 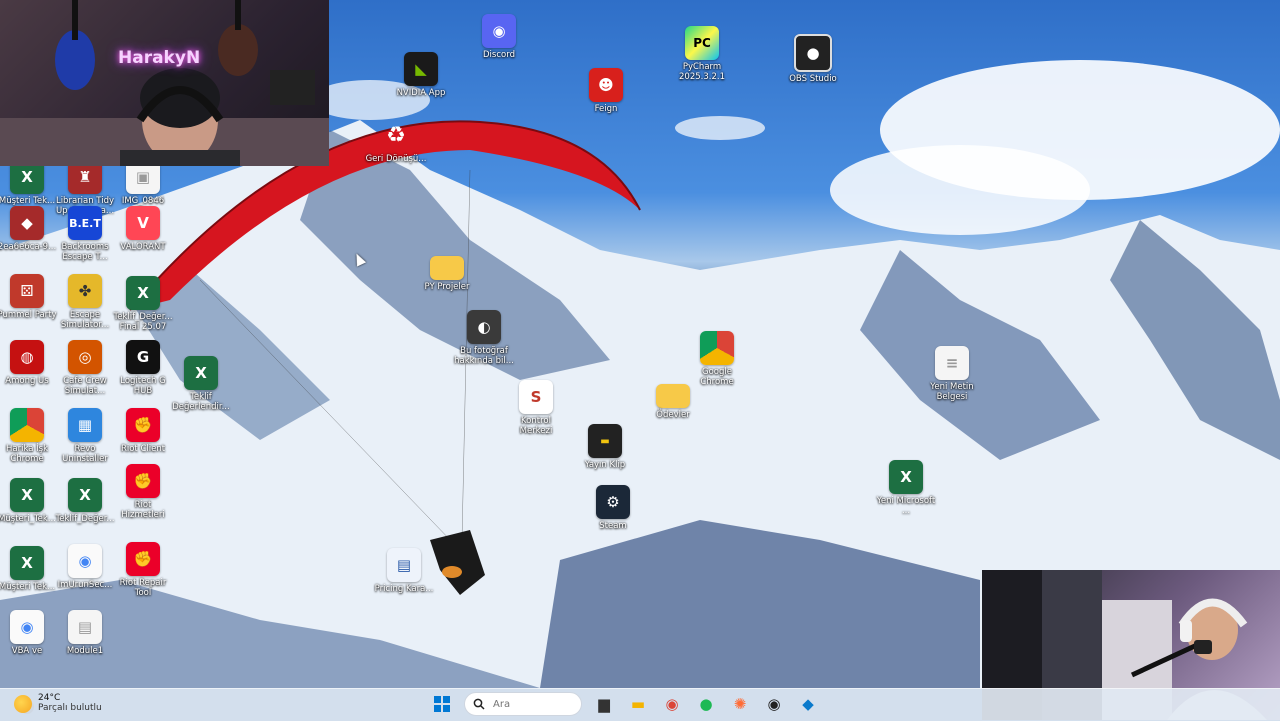 I want to click on desktop-icon-label: OBS Studio, so click(x=813, y=79).